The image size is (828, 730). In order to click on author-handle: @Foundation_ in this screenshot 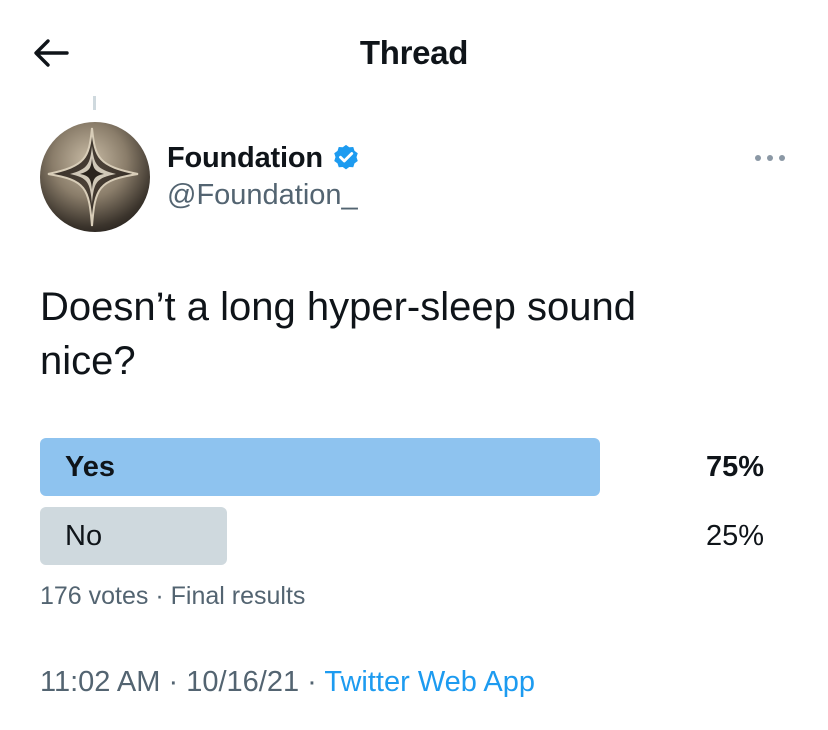, I will do `click(262, 195)`.